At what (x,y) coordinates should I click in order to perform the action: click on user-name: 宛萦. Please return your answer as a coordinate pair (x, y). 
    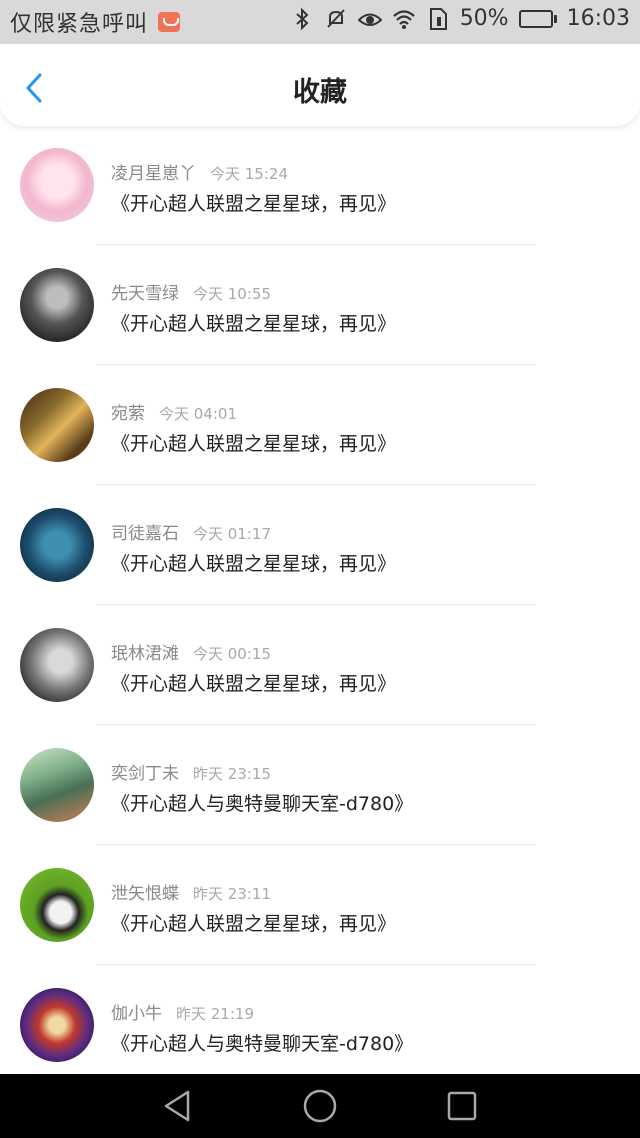
    Looking at the image, I should click on (128, 414).